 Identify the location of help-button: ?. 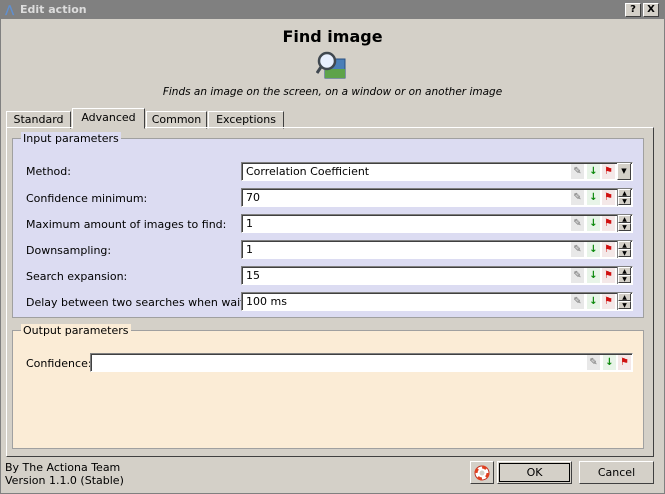
(633, 10).